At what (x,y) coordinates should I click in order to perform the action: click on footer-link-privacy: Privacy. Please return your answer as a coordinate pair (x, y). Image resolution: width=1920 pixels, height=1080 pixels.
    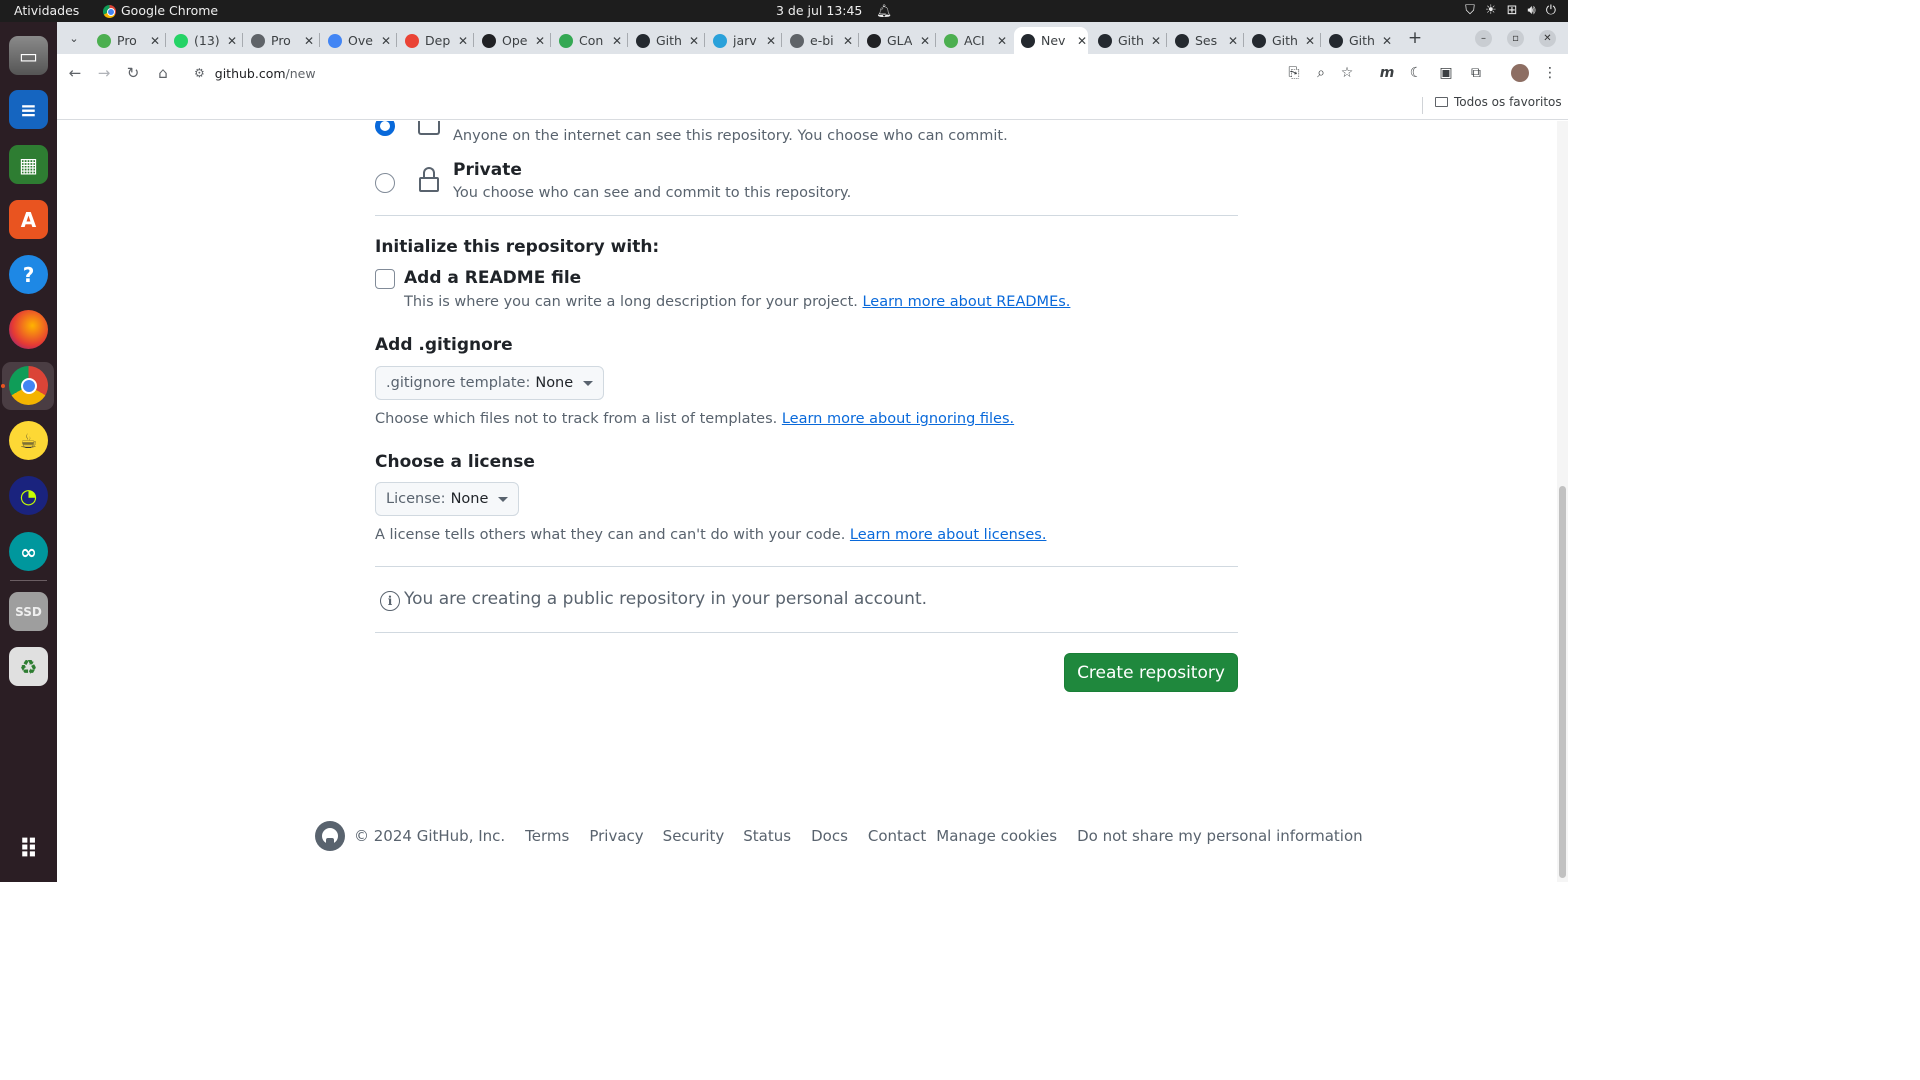
    Looking at the image, I should click on (616, 836).